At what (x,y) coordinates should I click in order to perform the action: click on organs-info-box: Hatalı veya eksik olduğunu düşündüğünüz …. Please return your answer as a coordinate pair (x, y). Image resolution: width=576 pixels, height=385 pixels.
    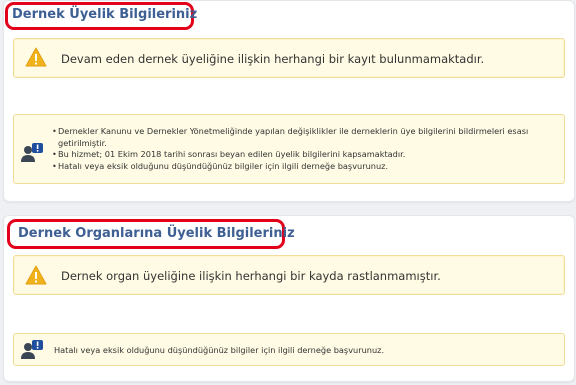
    Looking at the image, I should click on (289, 349).